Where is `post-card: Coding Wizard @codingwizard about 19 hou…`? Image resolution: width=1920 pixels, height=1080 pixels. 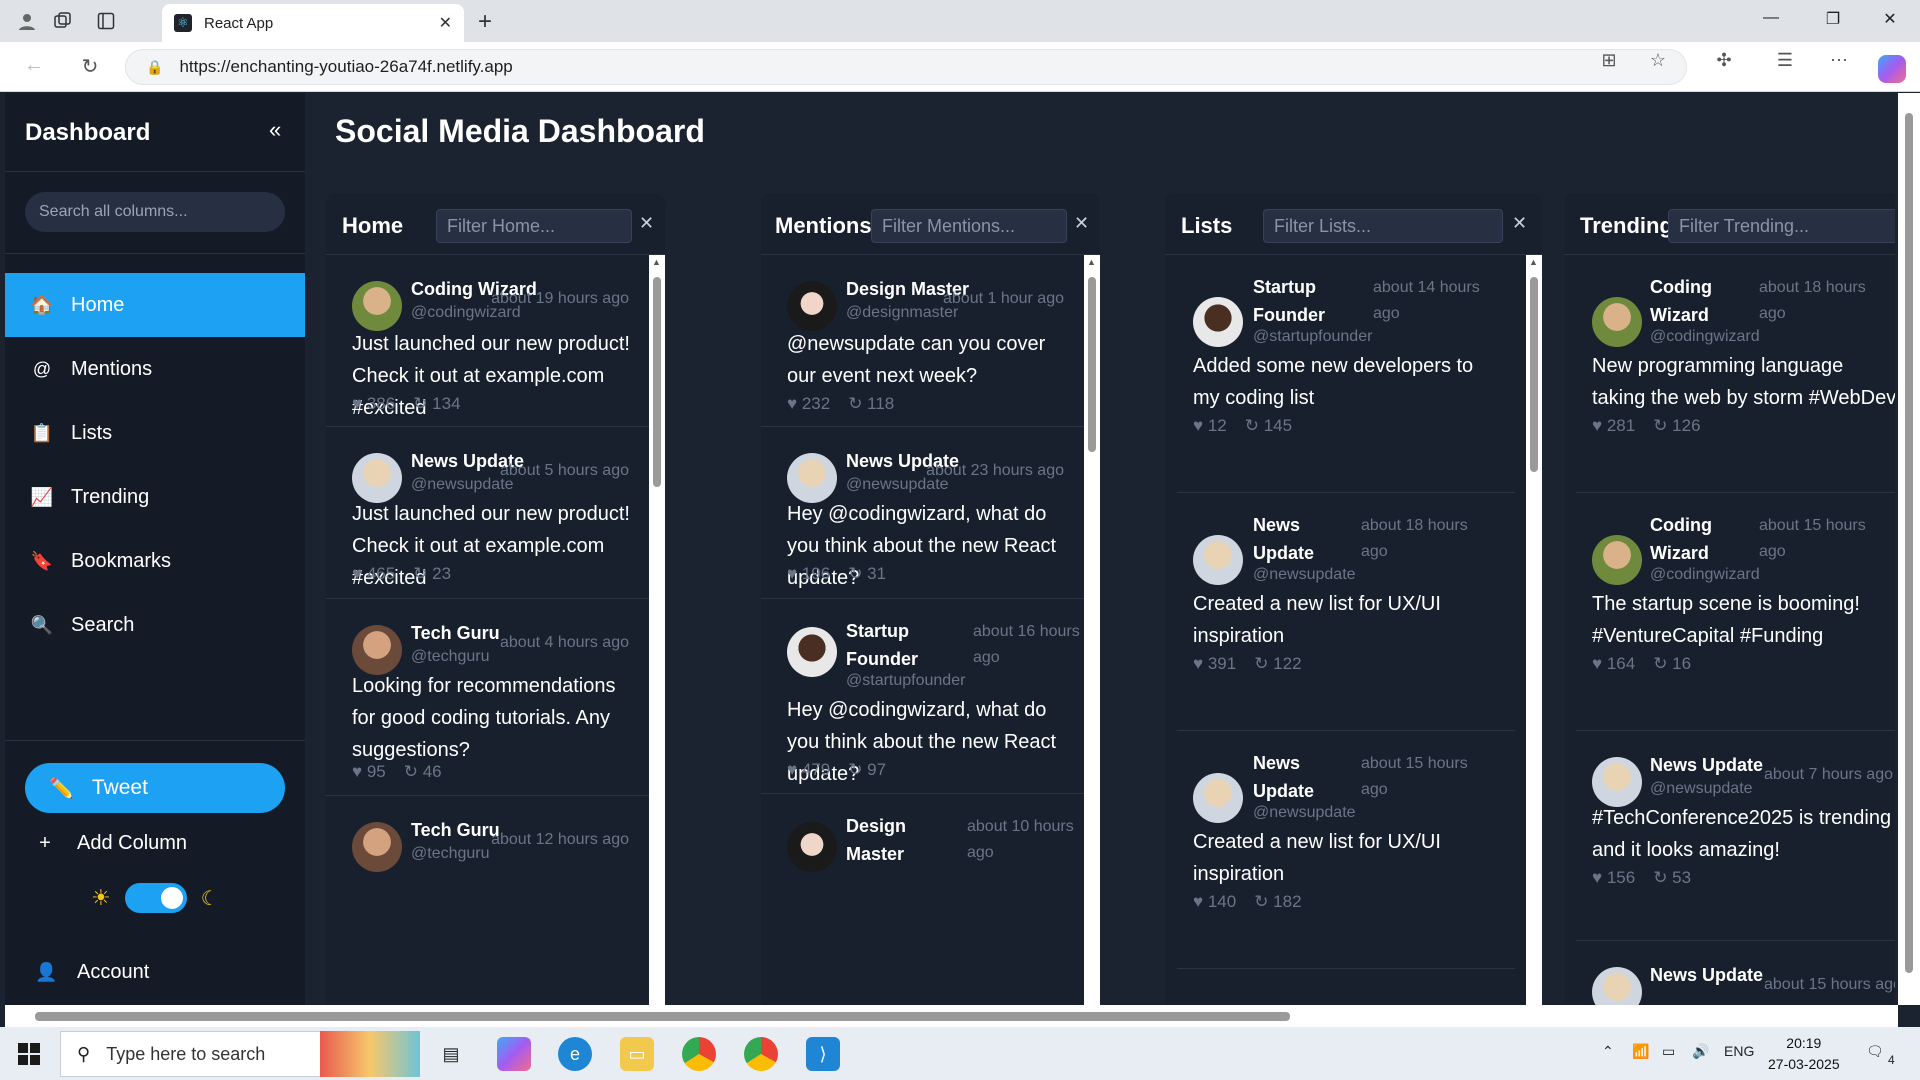
post-card: Coding Wizard @codingwizard about 19 hou… is located at coordinates (487, 341).